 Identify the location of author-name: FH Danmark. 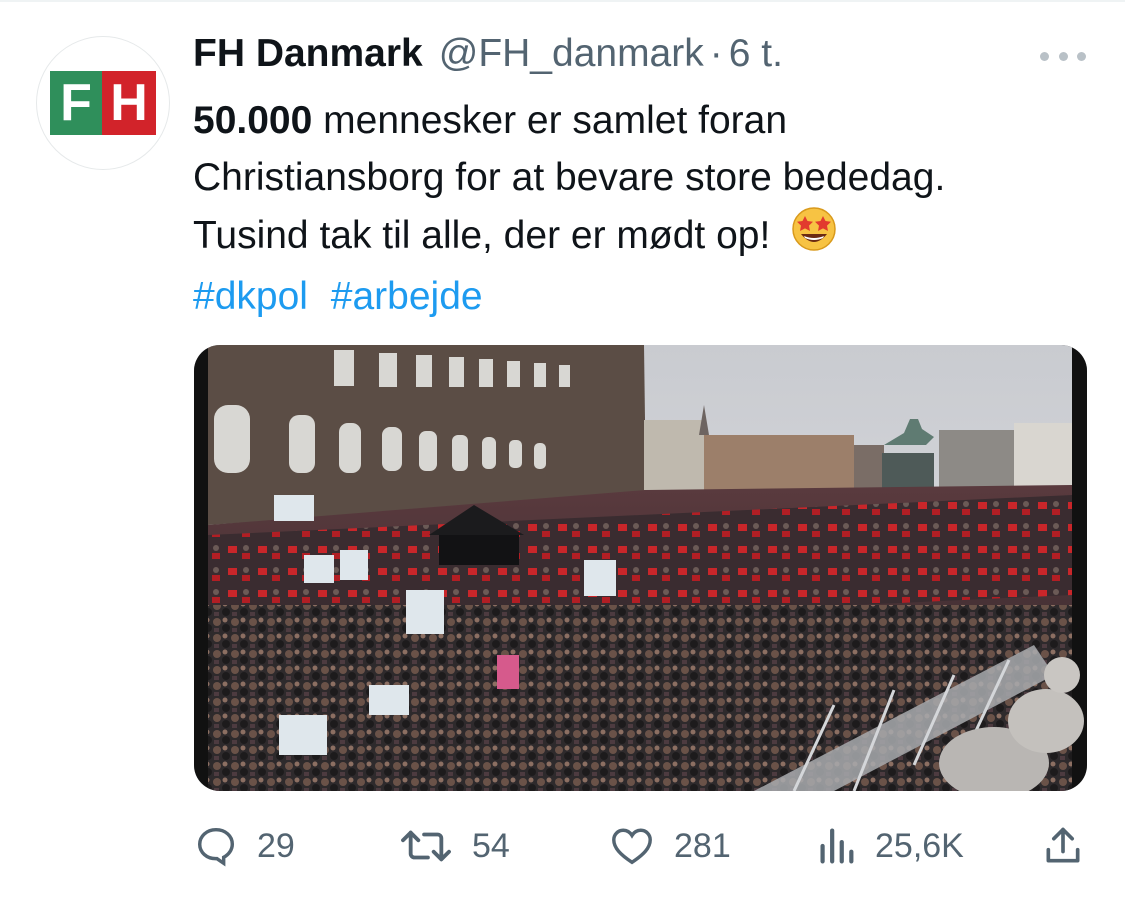
(308, 54).